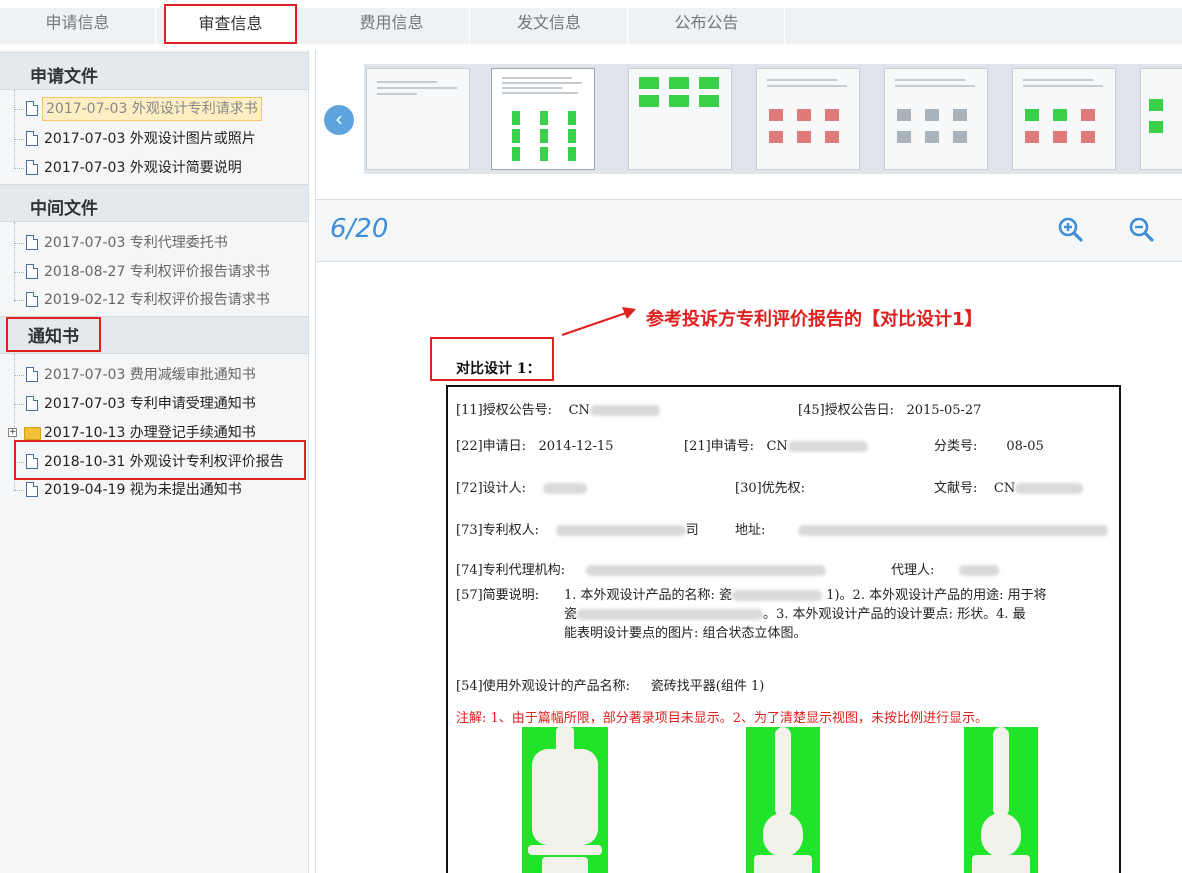  What do you see at coordinates (707, 26) in the screenshot?
I see `tab-announcement: 公布公告` at bounding box center [707, 26].